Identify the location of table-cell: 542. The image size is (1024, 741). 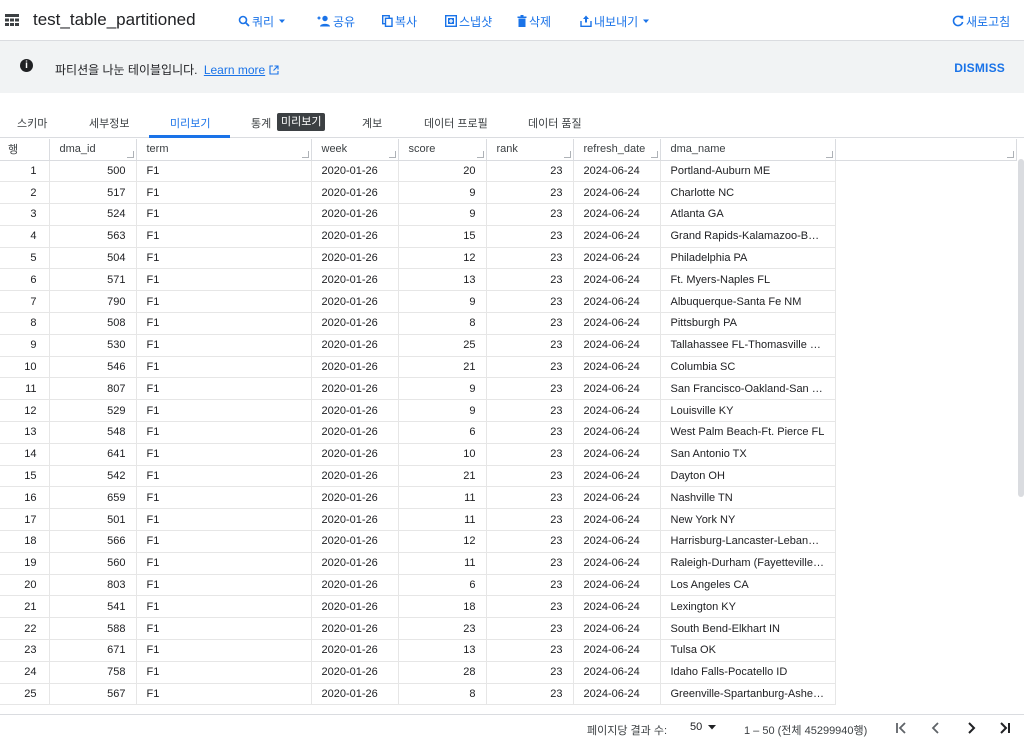
(93, 476).